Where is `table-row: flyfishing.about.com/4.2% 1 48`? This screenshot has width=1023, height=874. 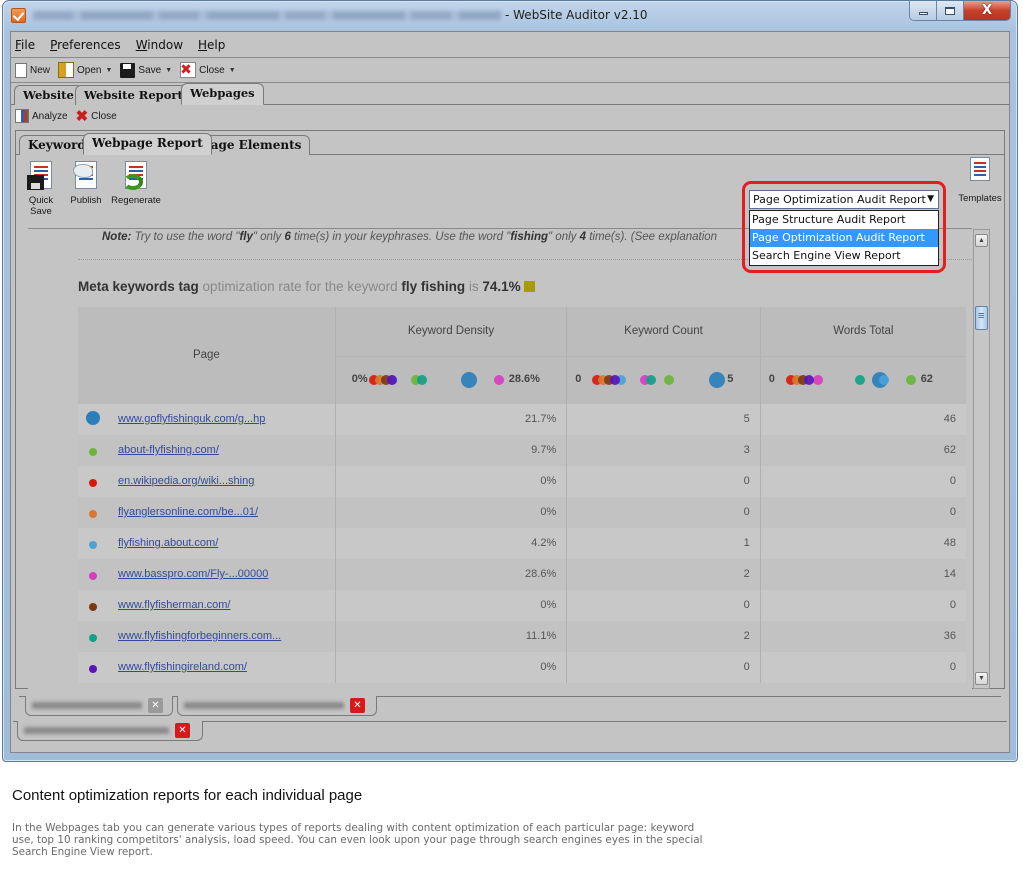 table-row: flyfishing.about.com/4.2% 1 48 is located at coordinates (522, 543).